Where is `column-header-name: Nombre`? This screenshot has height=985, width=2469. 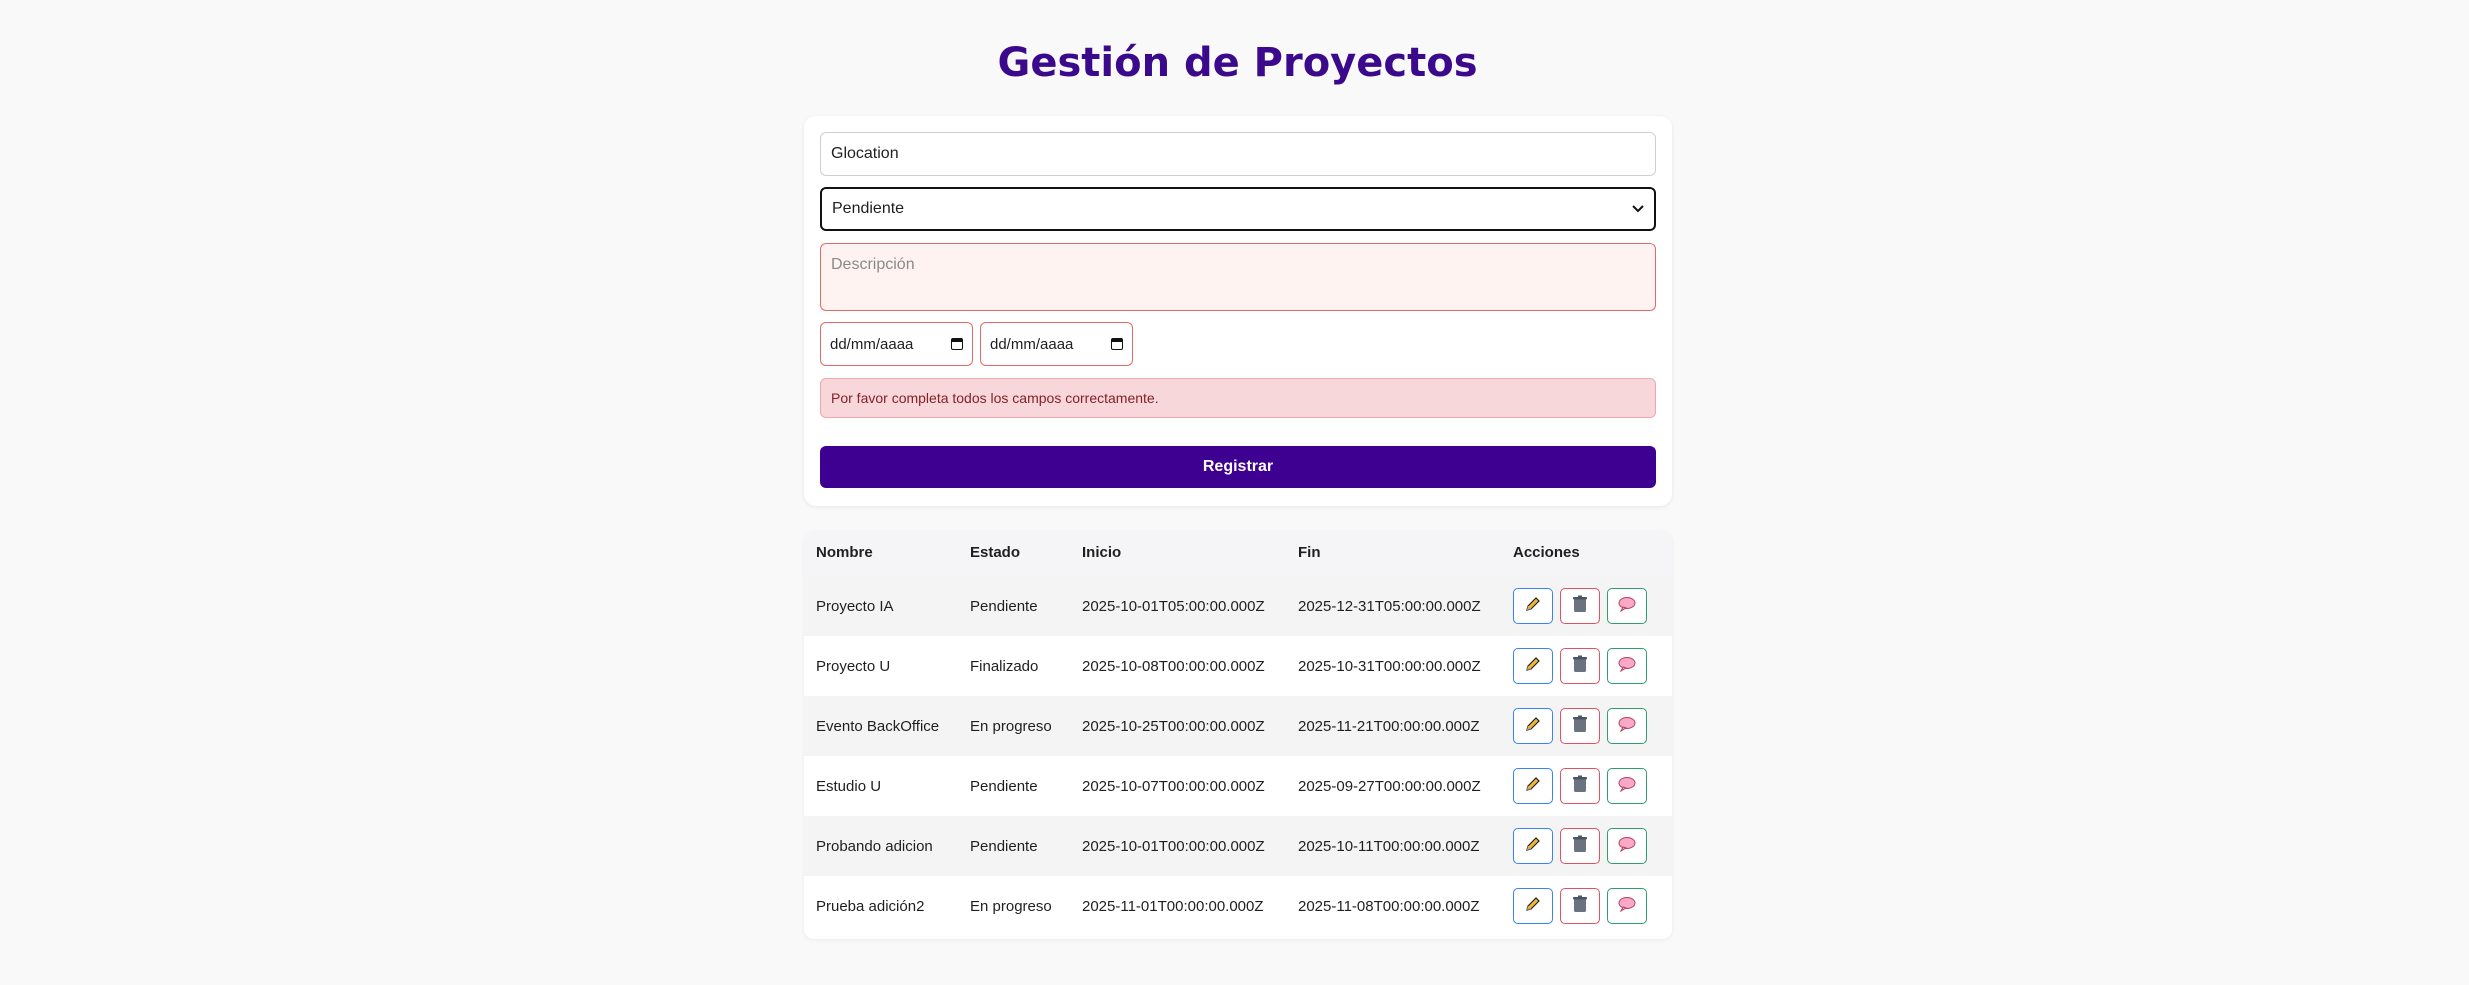 column-header-name: Nombre is located at coordinates (844, 552).